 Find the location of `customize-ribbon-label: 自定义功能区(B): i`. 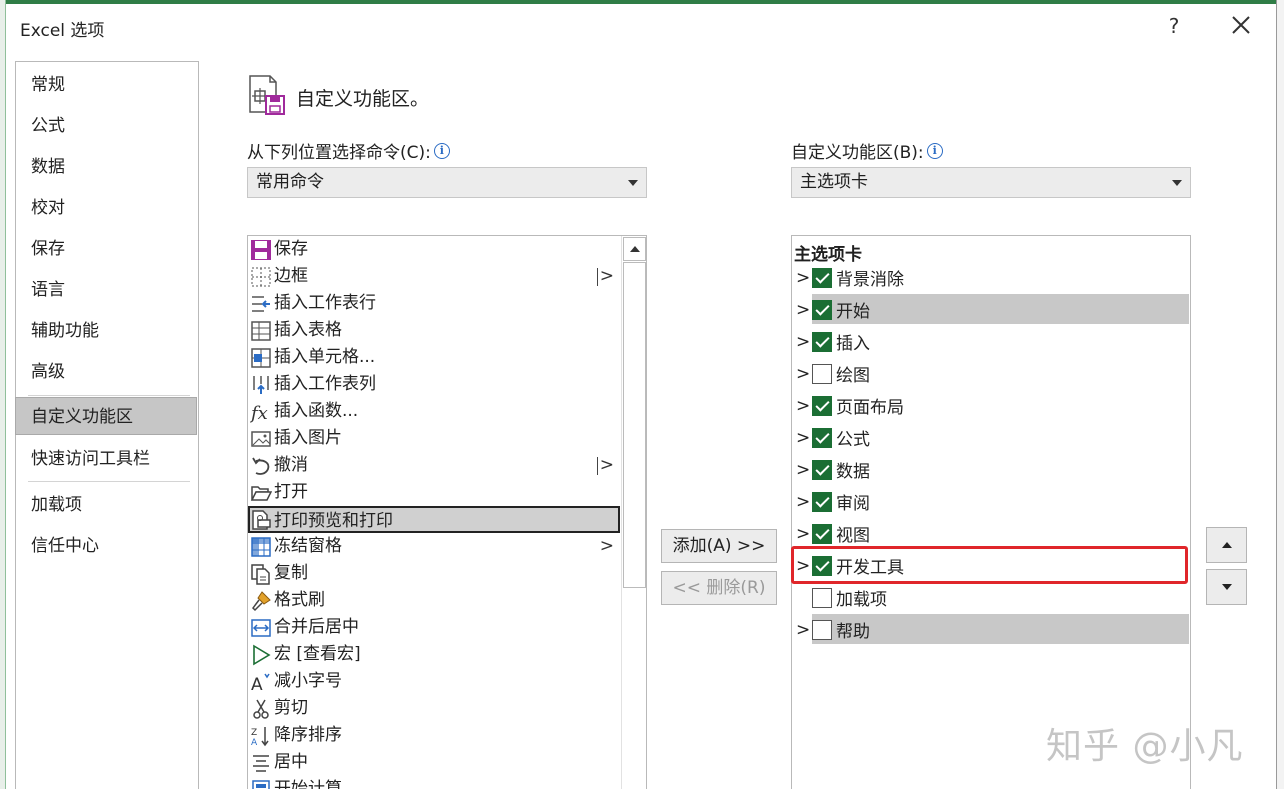

customize-ribbon-label: 自定义功能区(B): i is located at coordinates (867, 150).